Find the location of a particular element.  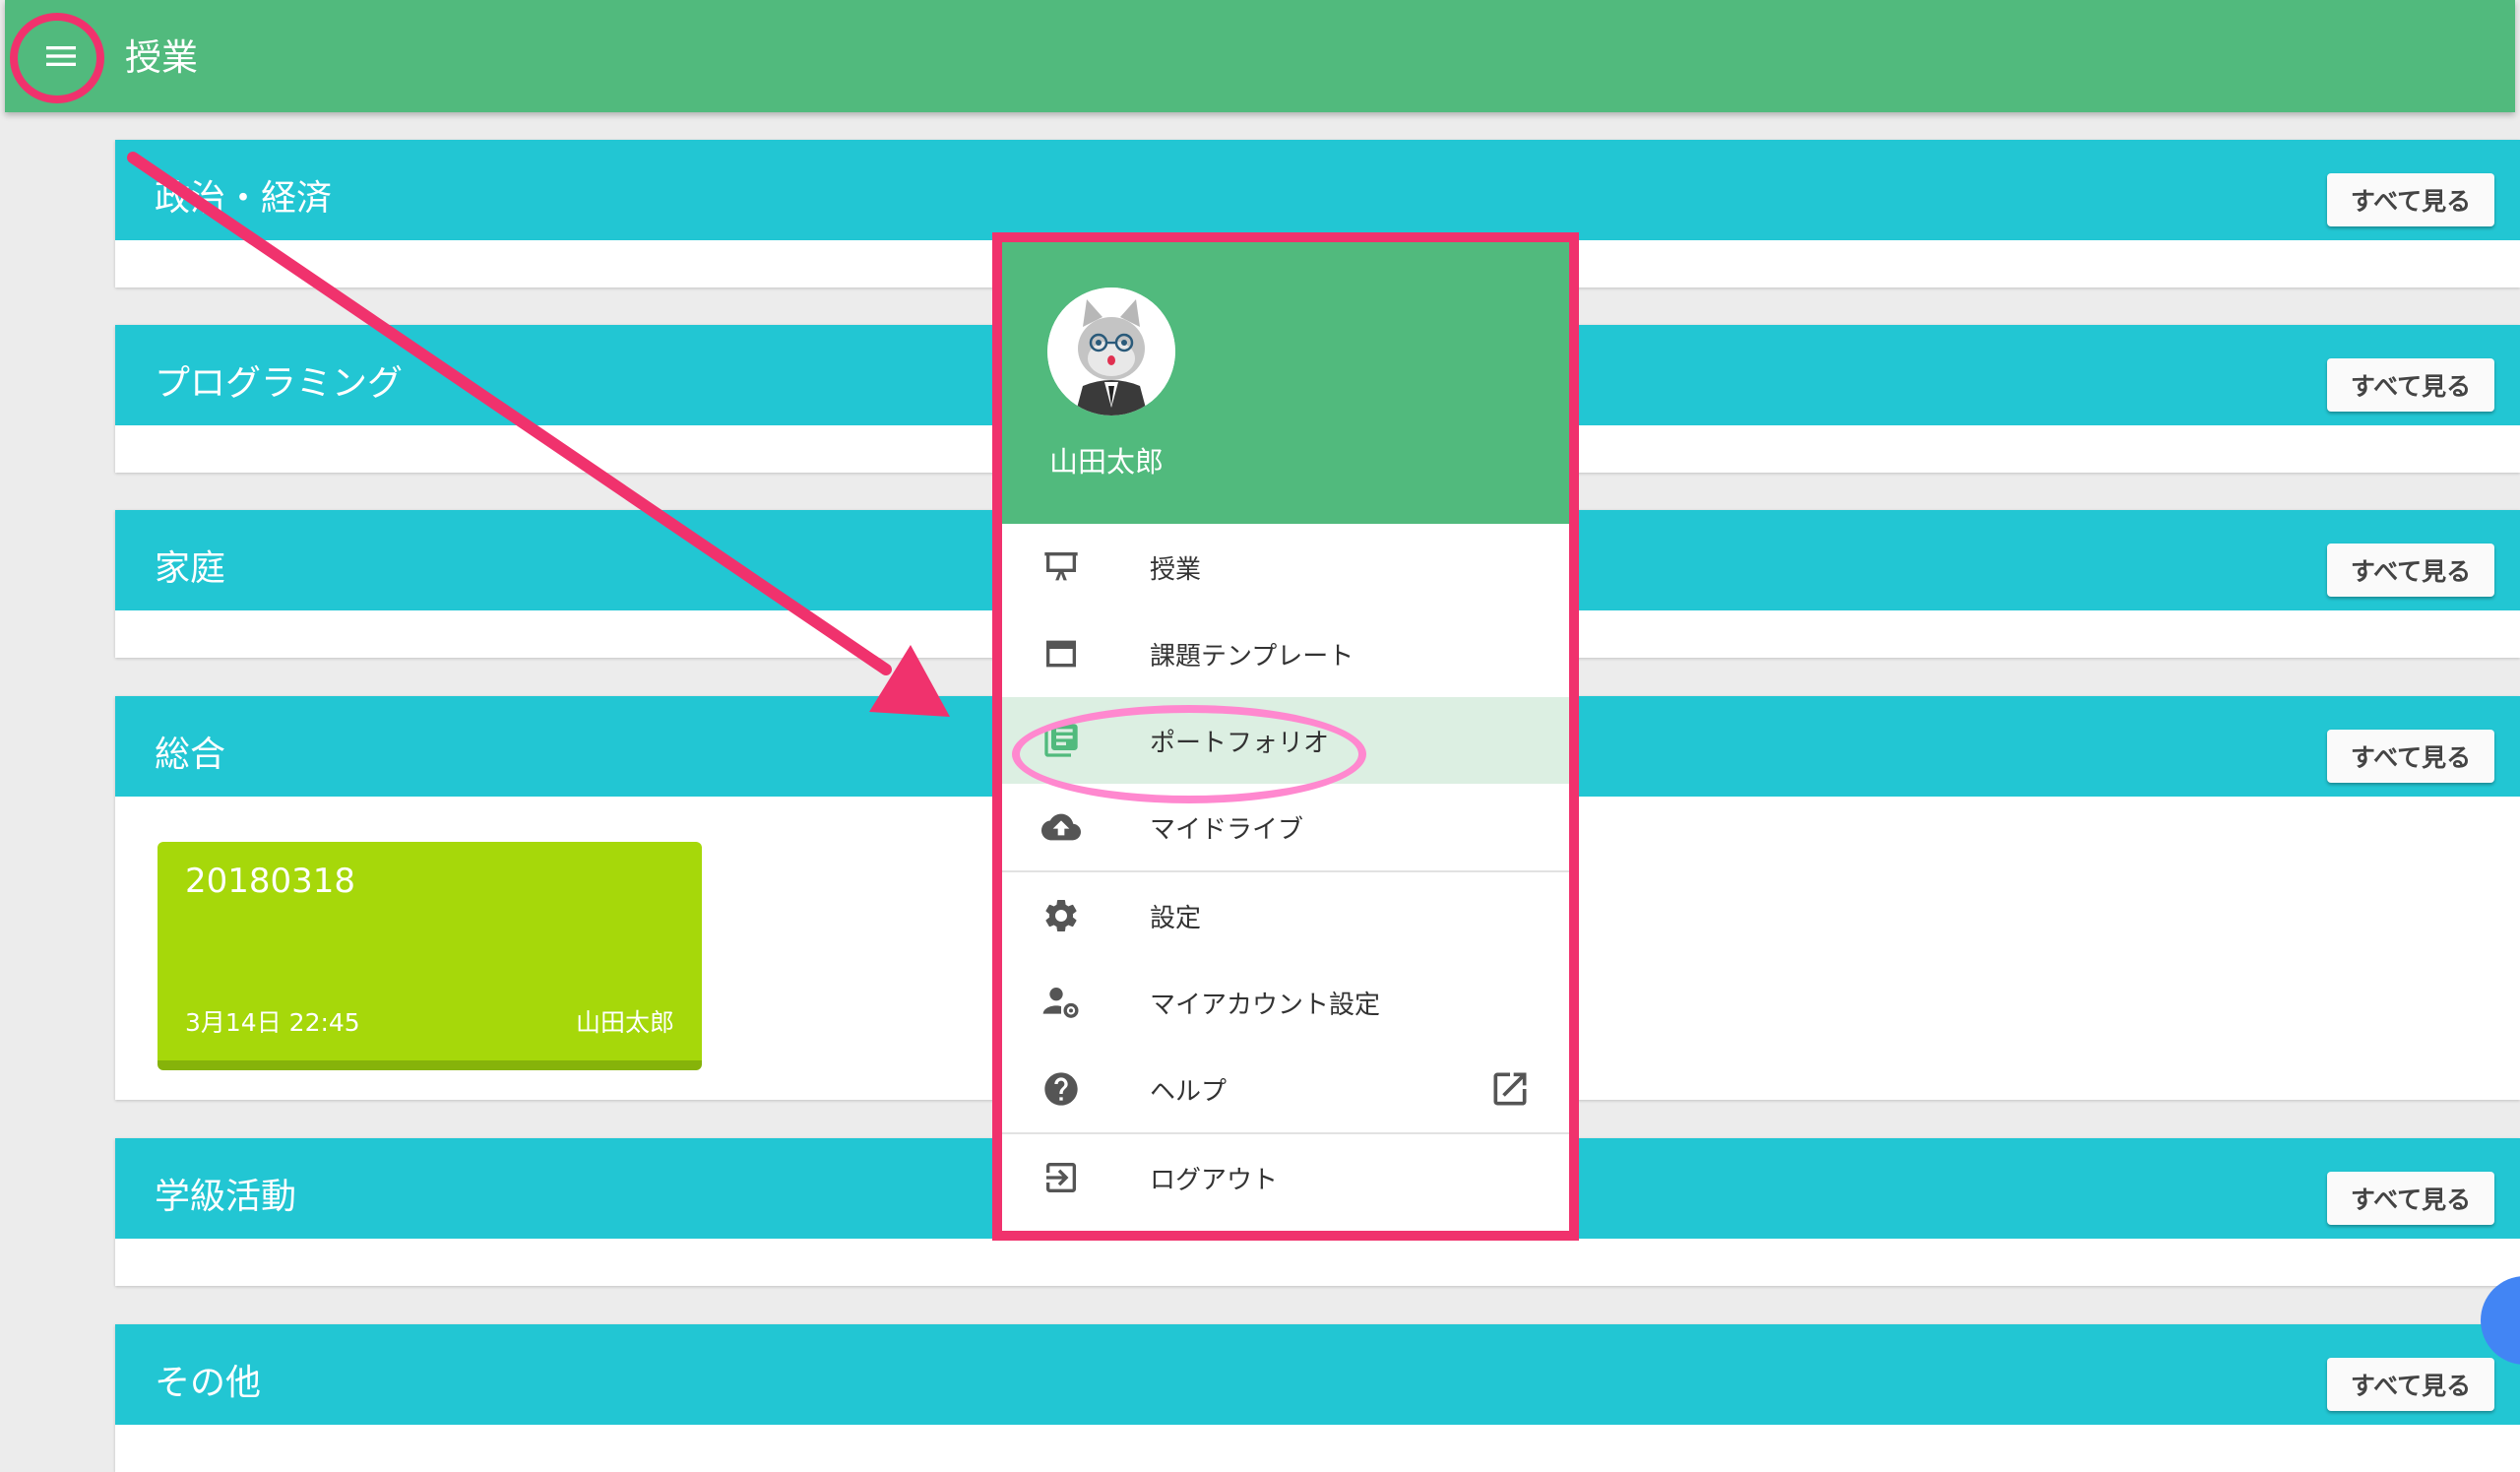

user-name: 山田太郎 is located at coordinates (1107, 462).